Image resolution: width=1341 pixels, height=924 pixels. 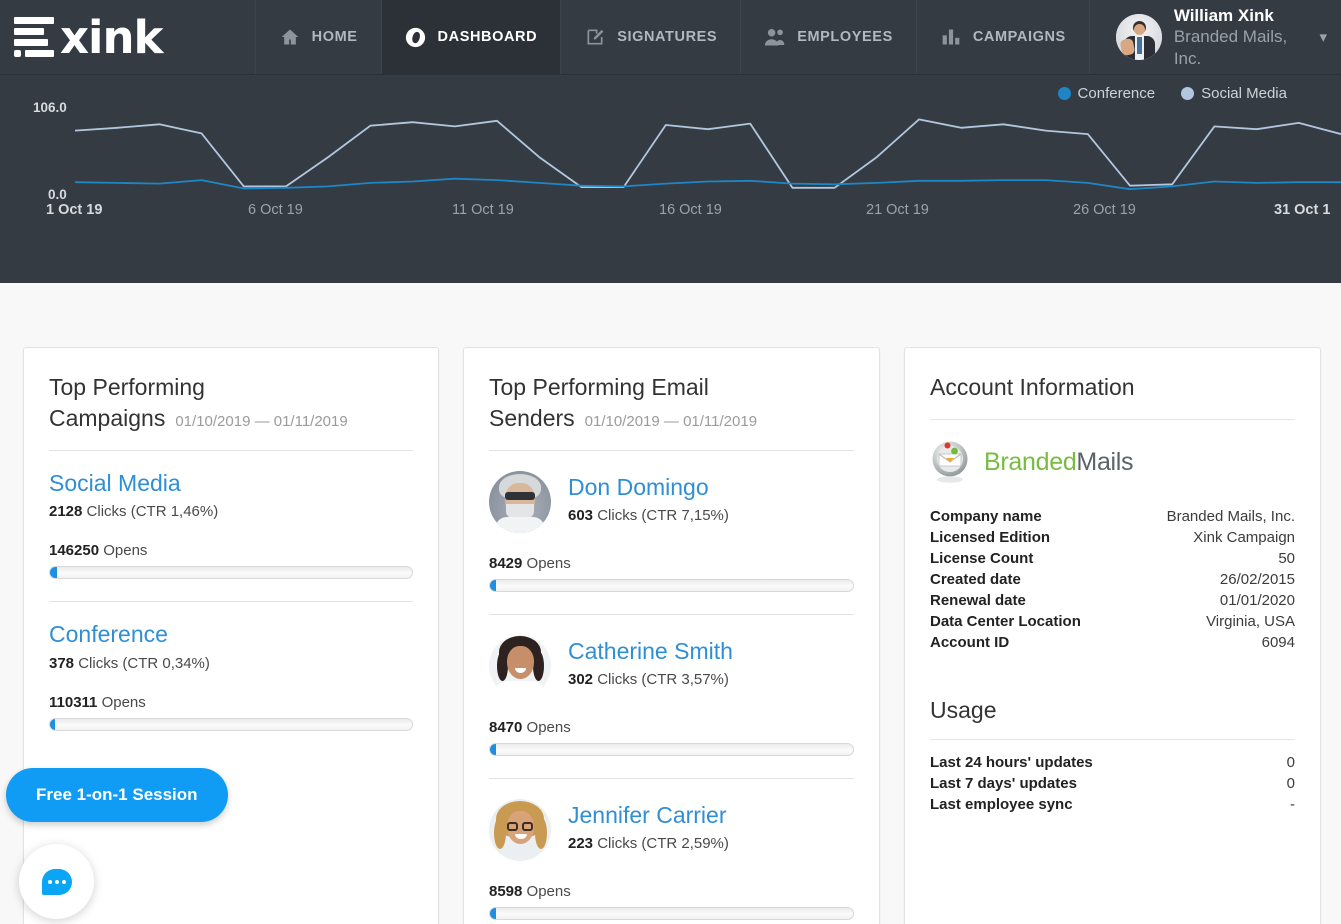 I want to click on table-row: Last 7 days' updates 0, so click(x=1112, y=784).